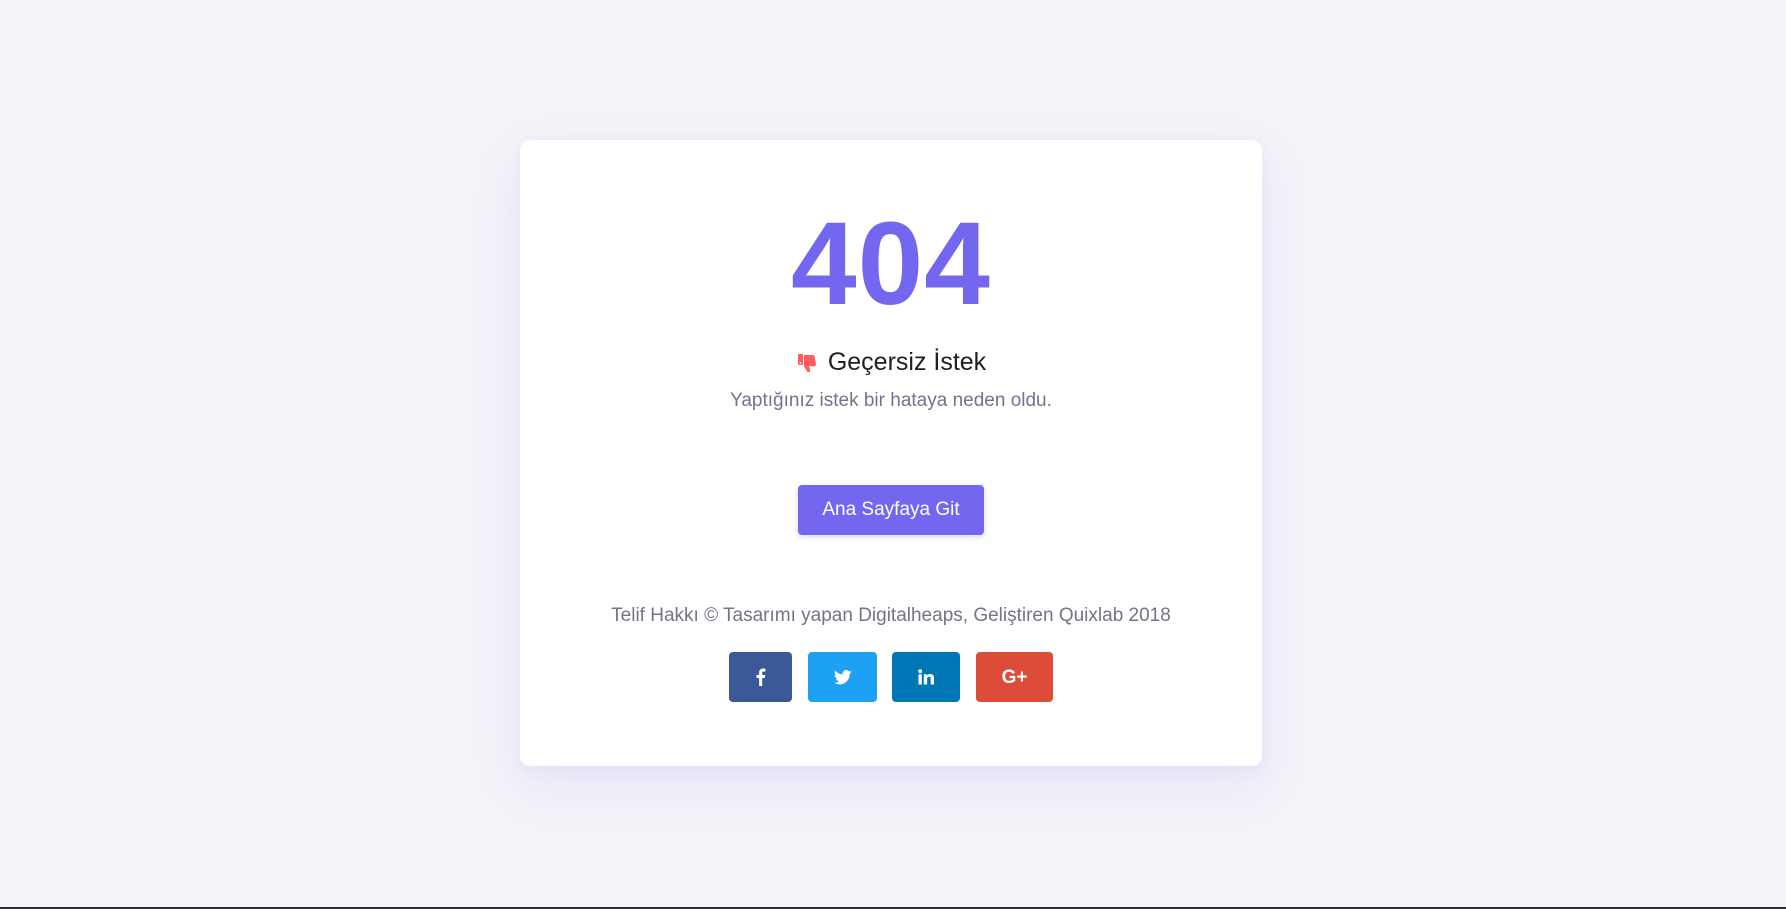 Image resolution: width=1786 pixels, height=909 pixels. Describe the element at coordinates (891, 400) in the screenshot. I see `error-message: Yaptığınız istek bir hataya neden oldu.` at that location.